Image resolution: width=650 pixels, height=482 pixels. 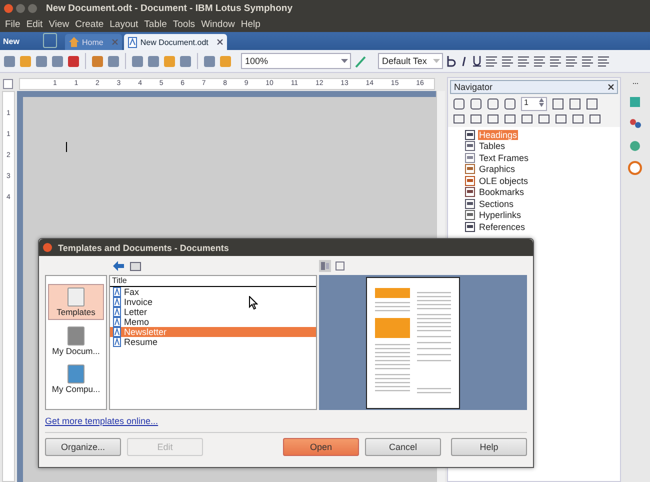 I want to click on navigator-item: Graphics, so click(x=497, y=169).